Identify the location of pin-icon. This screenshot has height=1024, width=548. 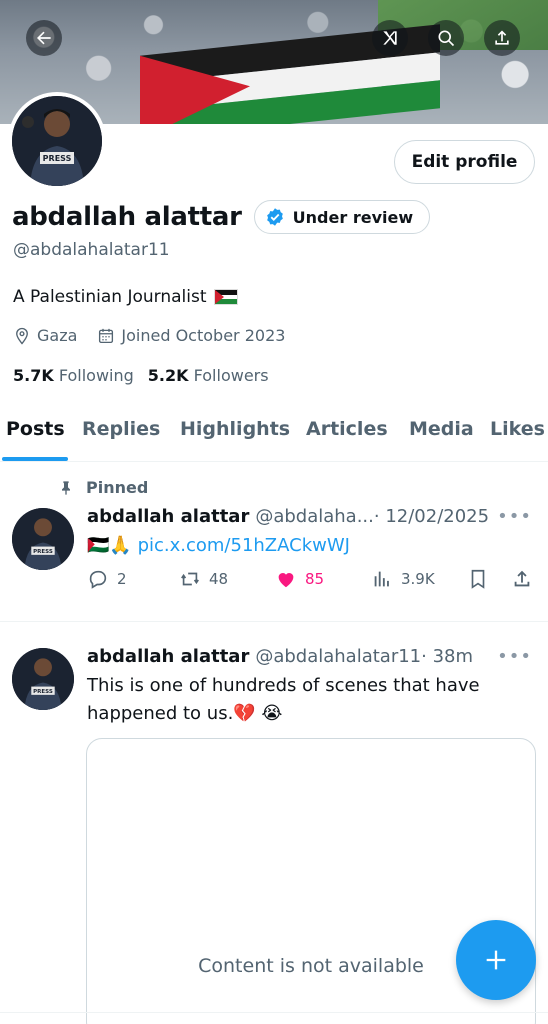
(66, 487).